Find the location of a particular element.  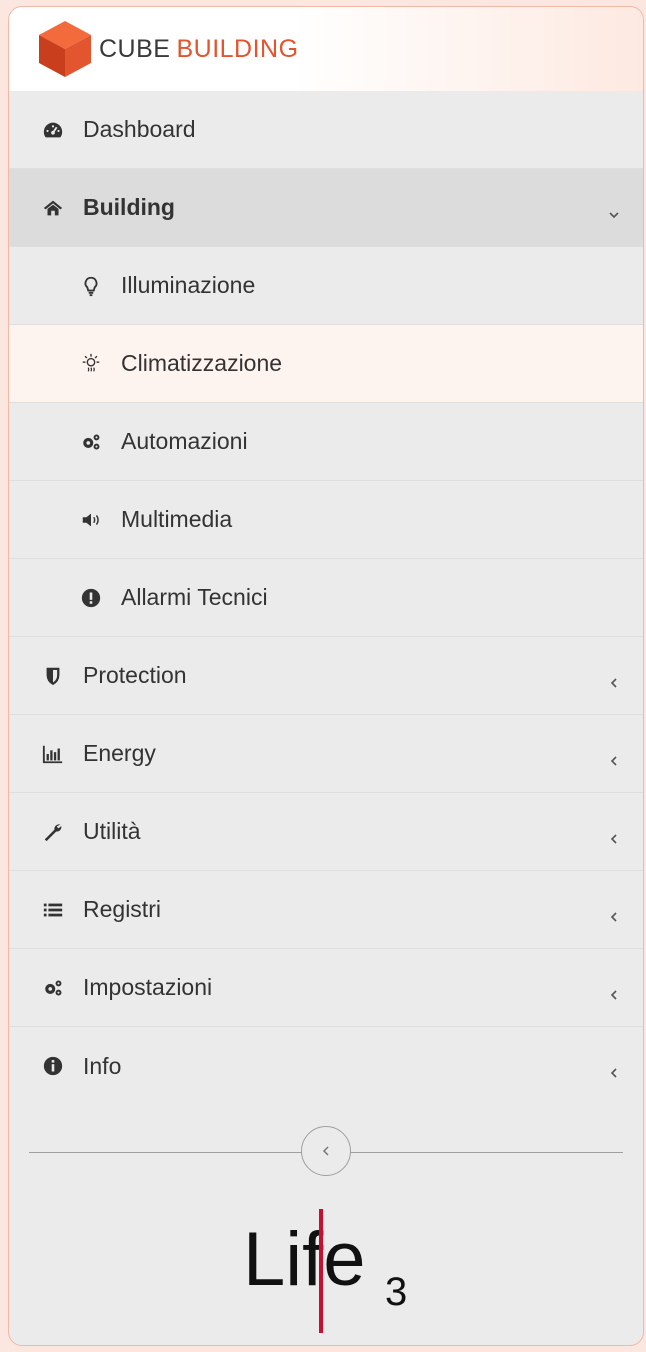

brand-word-cube: CUBE is located at coordinates (135, 48).